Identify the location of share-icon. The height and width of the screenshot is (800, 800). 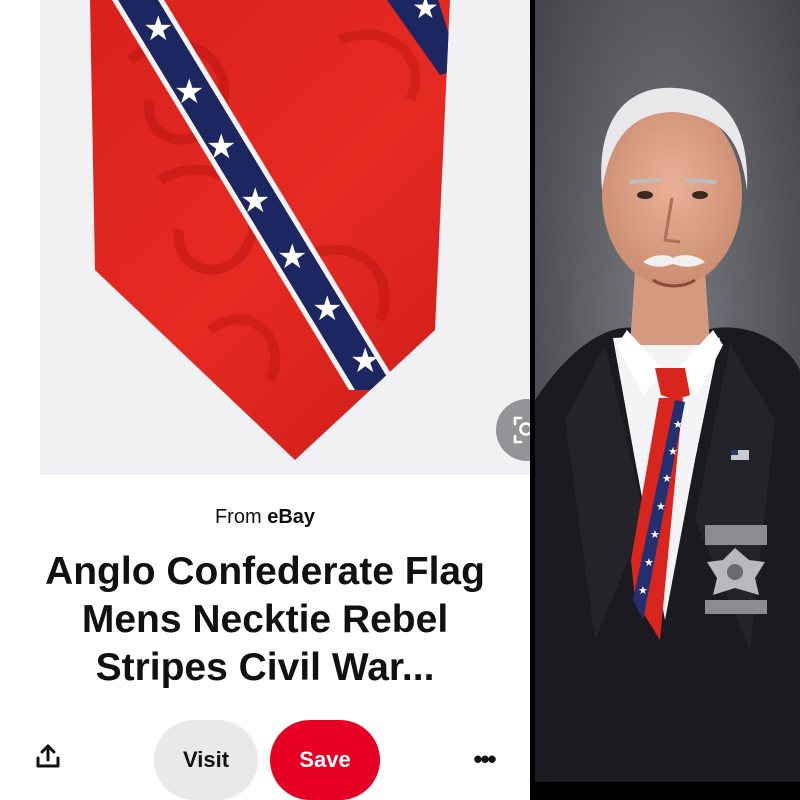
(48, 758).